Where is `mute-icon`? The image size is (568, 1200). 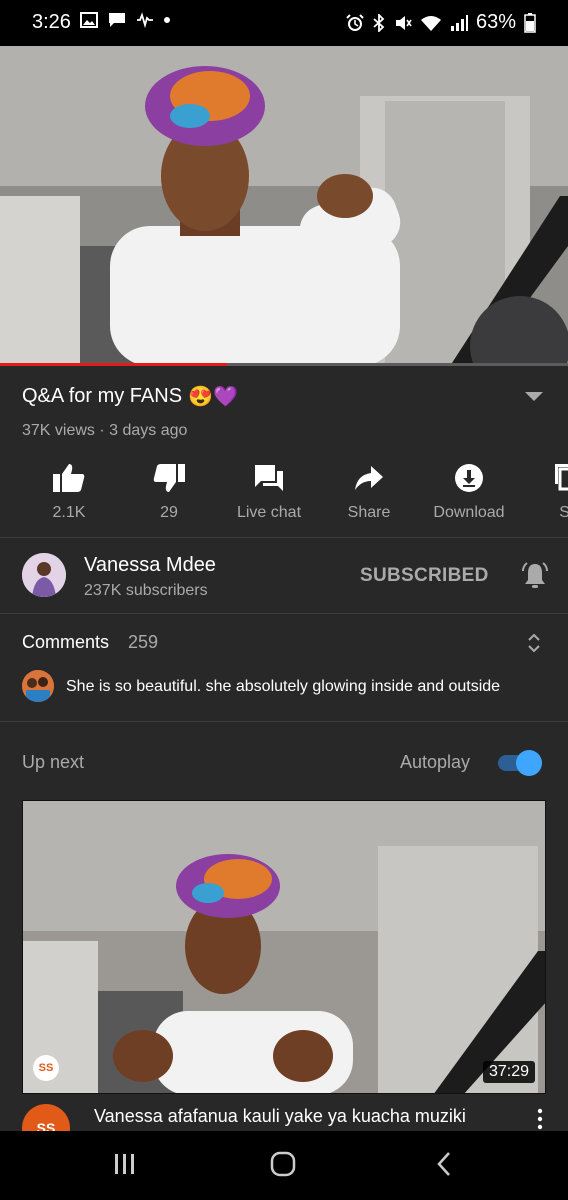
mute-icon is located at coordinates (403, 22).